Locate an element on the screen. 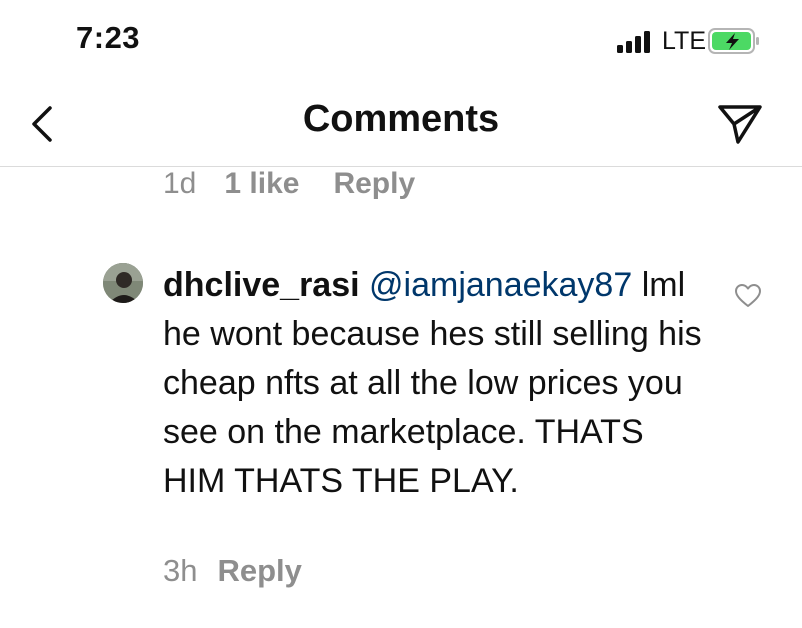 The height and width of the screenshot is (628, 802). previous-comment-likes: 1 like is located at coordinates (261, 183).